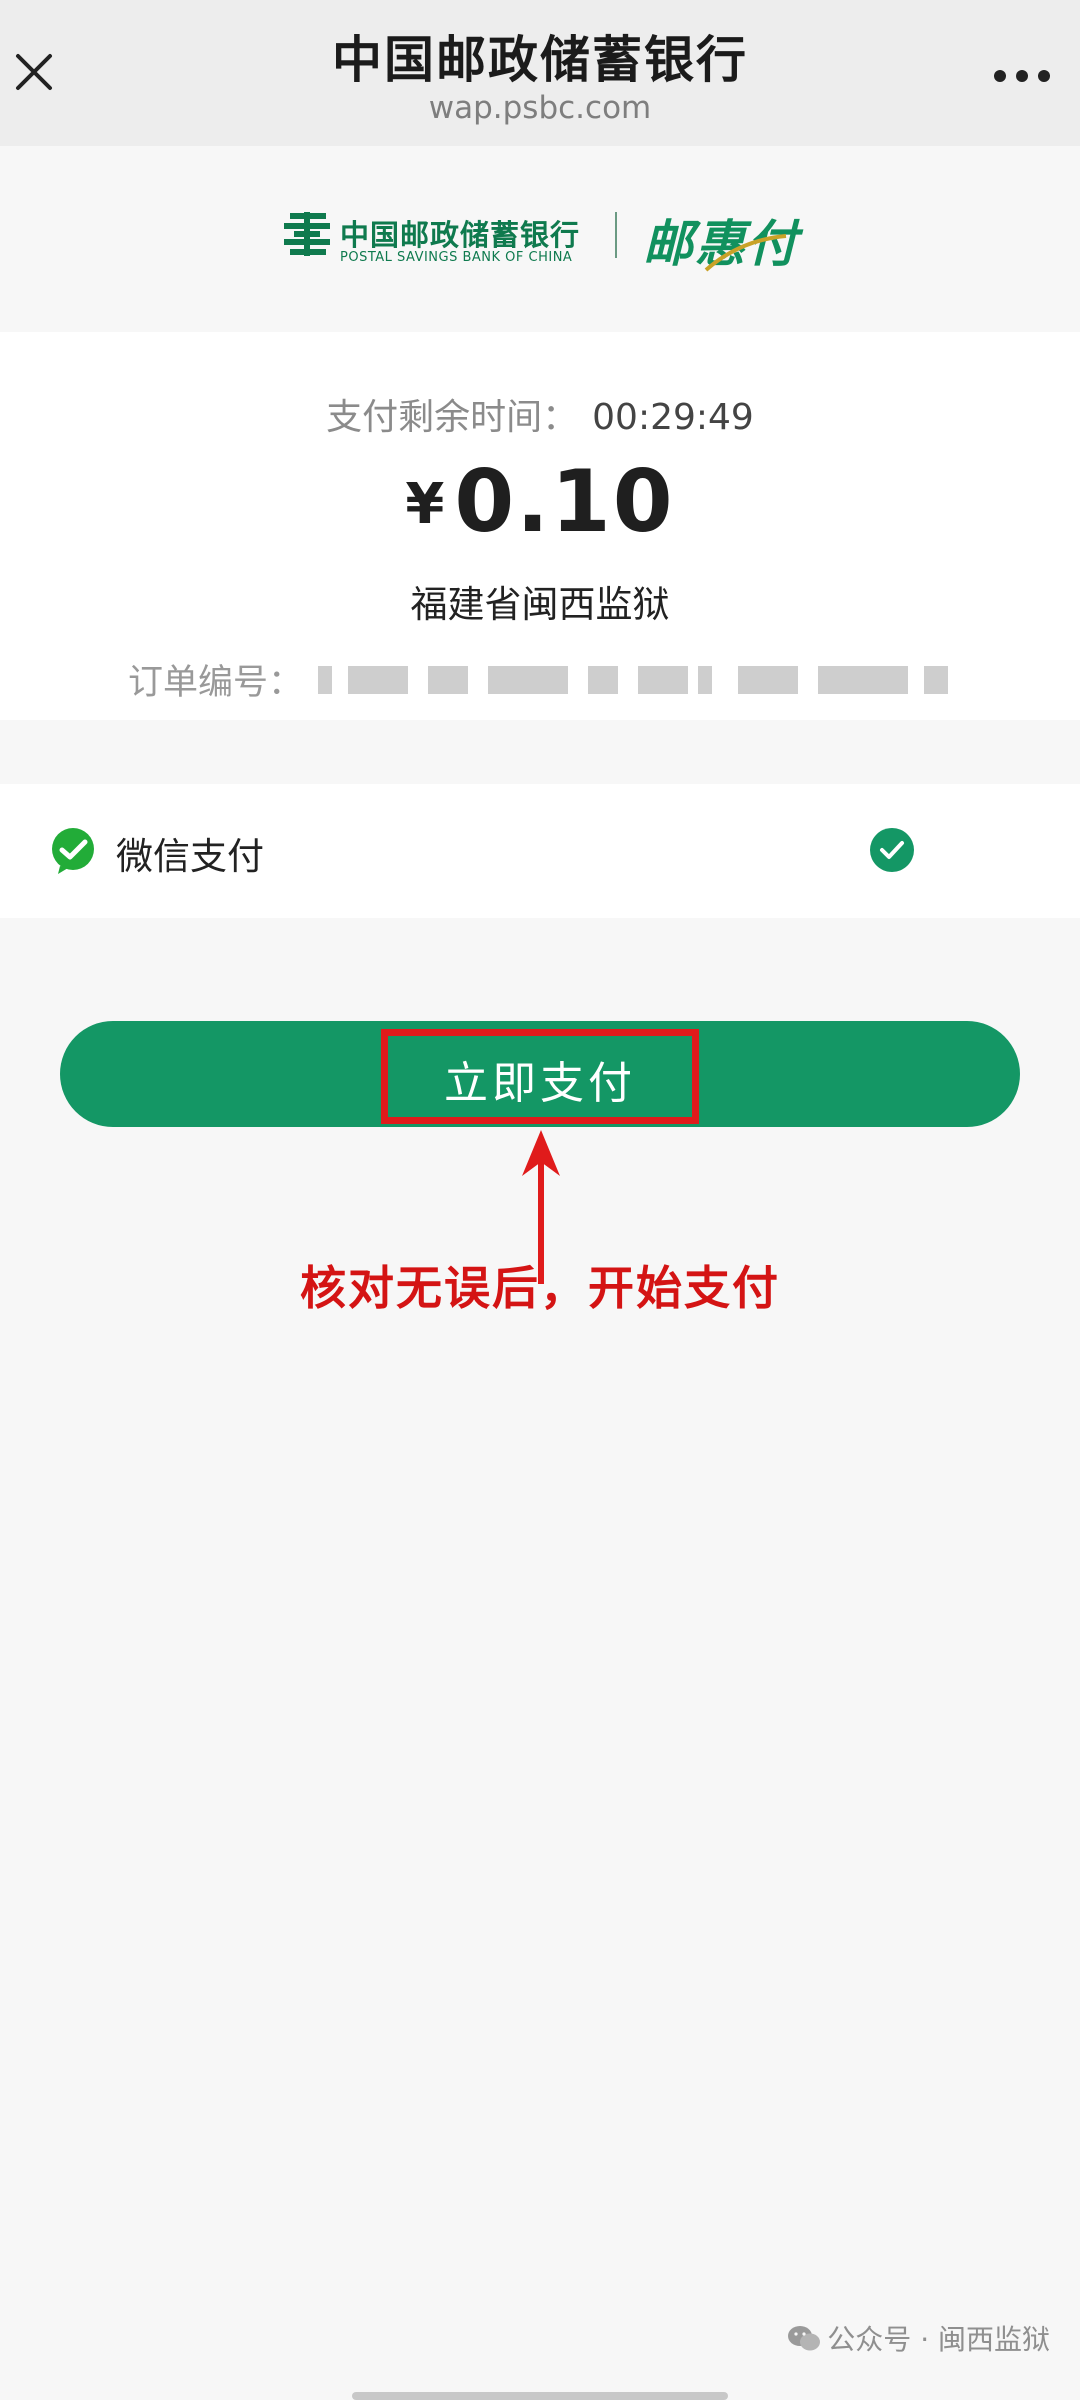 The width and height of the screenshot is (1080, 2400). Describe the element at coordinates (540, 108) in the screenshot. I see `page-url: wap.psbc.com` at that location.